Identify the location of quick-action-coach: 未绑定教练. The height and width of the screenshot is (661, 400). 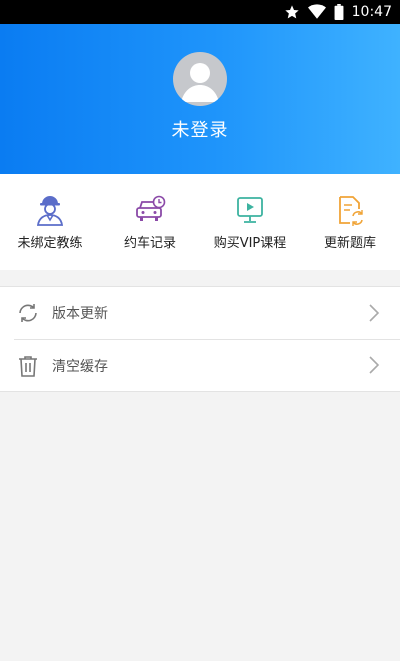
(50, 222).